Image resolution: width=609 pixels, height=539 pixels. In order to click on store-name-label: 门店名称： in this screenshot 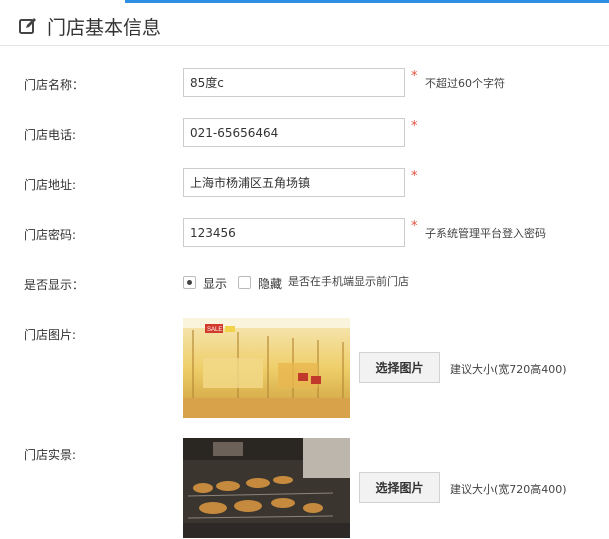, I will do `click(54, 85)`.